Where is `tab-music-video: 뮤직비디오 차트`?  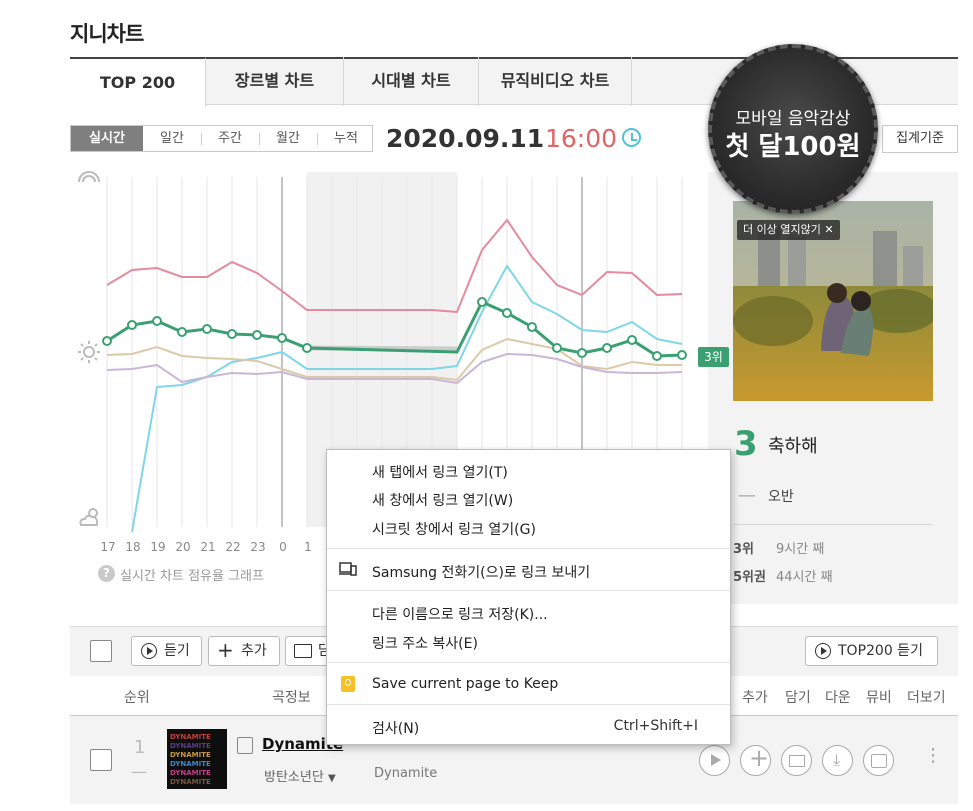 tab-music-video: 뮤직비디오 차트 is located at coordinates (555, 81).